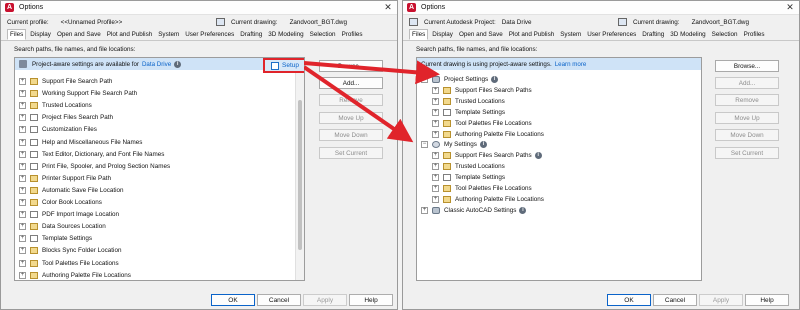  I want to click on vertical-scrollbar, so click(299, 175).